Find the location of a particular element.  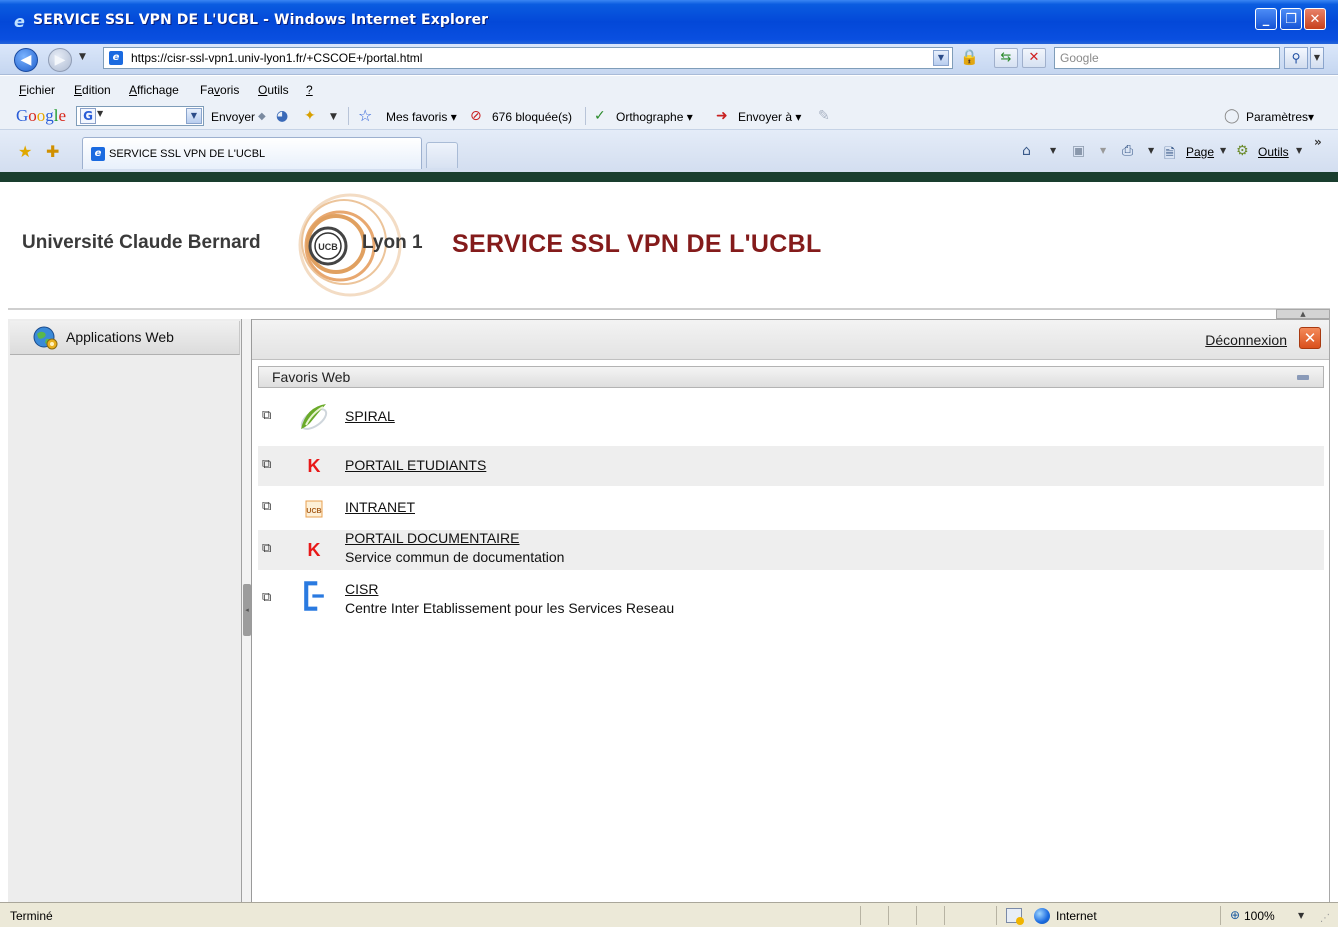

collapse-section-button is located at coordinates (1303, 377).